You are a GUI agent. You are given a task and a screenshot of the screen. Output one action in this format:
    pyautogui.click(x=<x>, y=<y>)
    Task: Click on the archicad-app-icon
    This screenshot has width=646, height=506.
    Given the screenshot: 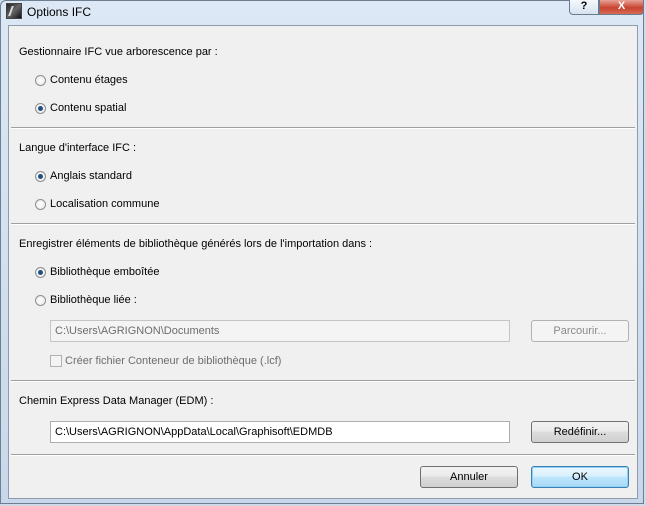 What is the action you would take?
    pyautogui.click(x=14, y=11)
    